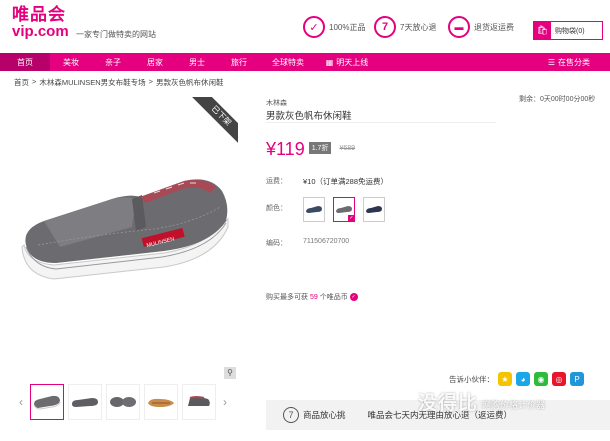  What do you see at coordinates (25, 62) in the screenshot?
I see `nav-item-home: 首页` at bounding box center [25, 62].